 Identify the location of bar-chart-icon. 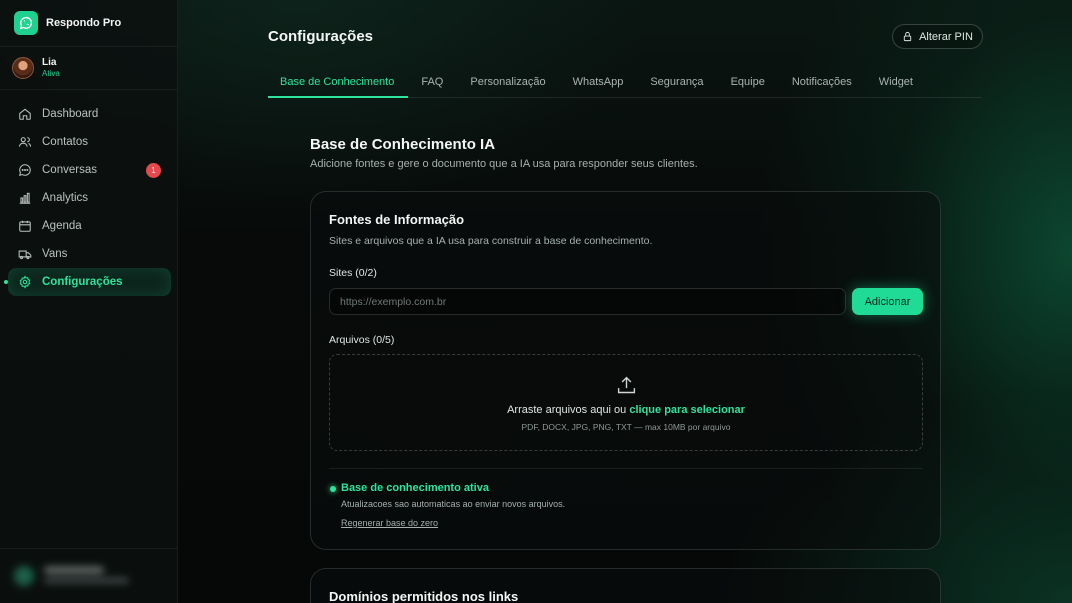
(25, 198).